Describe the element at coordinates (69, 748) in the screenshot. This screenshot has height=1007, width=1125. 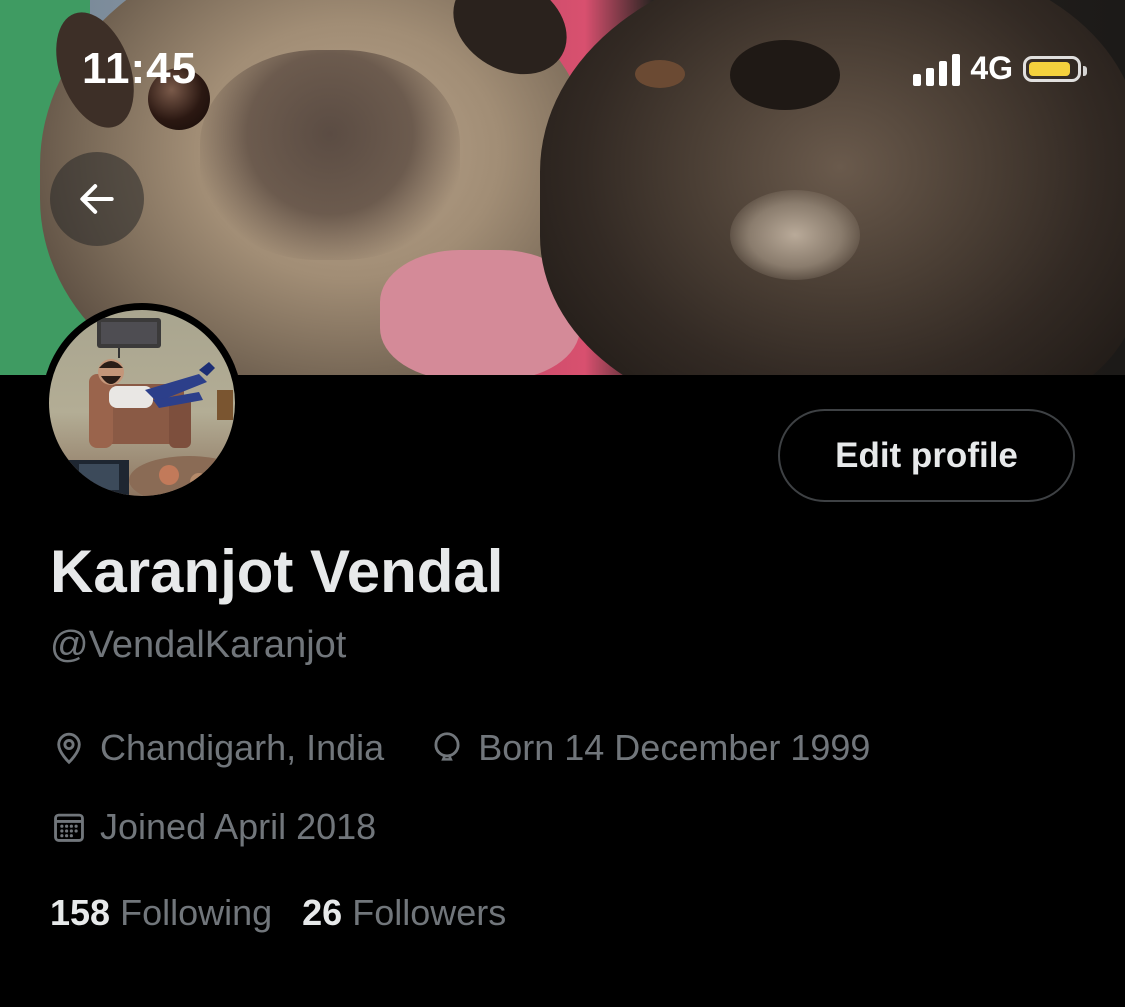
I see `location-pin-icon` at that location.